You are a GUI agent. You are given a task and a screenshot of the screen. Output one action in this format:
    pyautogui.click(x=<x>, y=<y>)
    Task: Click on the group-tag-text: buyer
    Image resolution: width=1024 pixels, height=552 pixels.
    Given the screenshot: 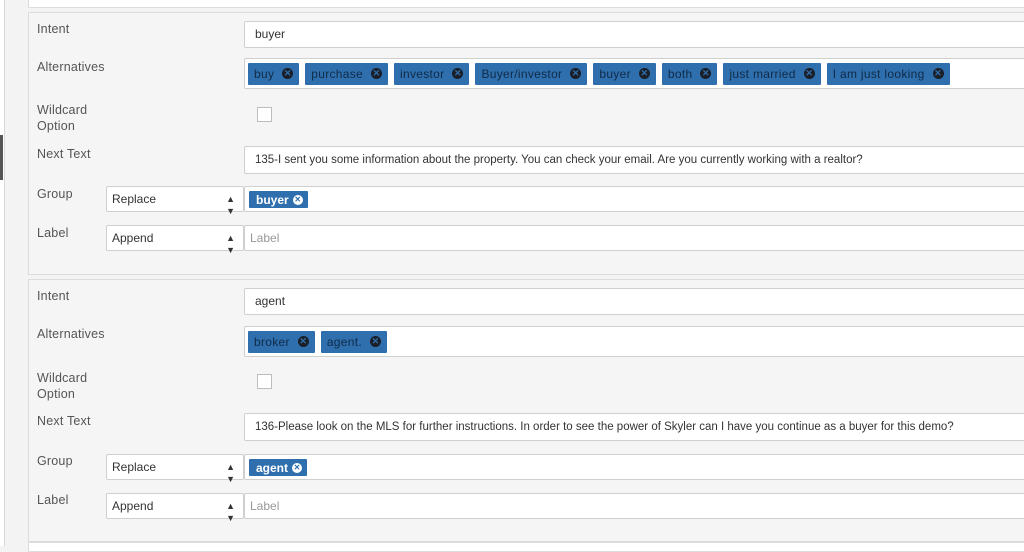 What is the action you would take?
    pyautogui.click(x=272, y=199)
    